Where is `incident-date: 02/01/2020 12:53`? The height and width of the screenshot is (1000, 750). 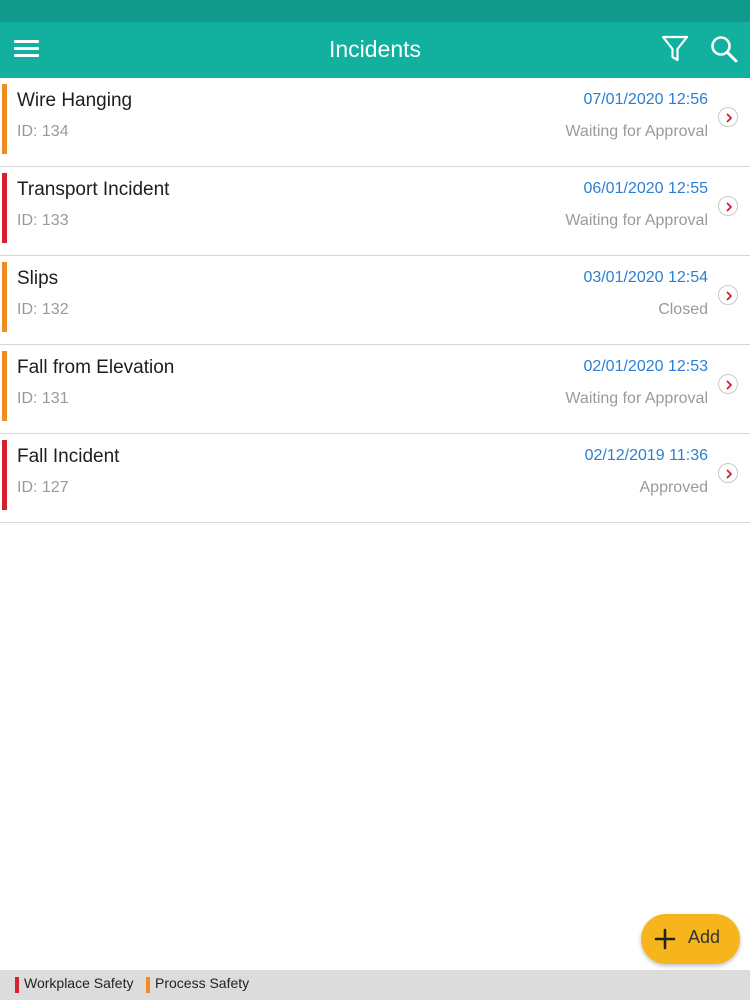 incident-date: 02/01/2020 12:53 is located at coordinates (645, 366).